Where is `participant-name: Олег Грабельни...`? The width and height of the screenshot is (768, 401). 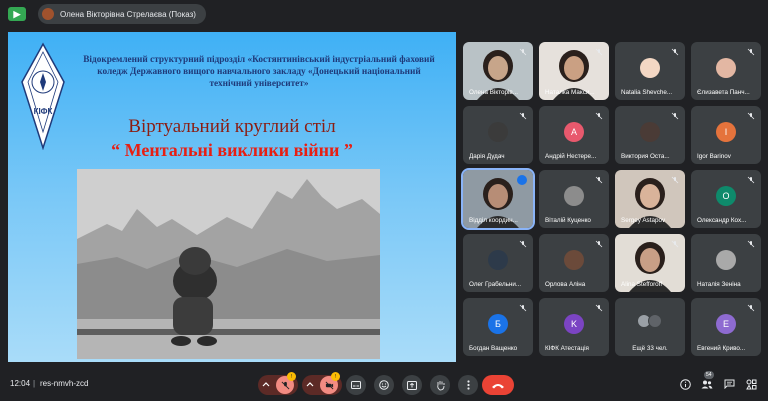 participant-name: Олег Грабельни... is located at coordinates (495, 284).